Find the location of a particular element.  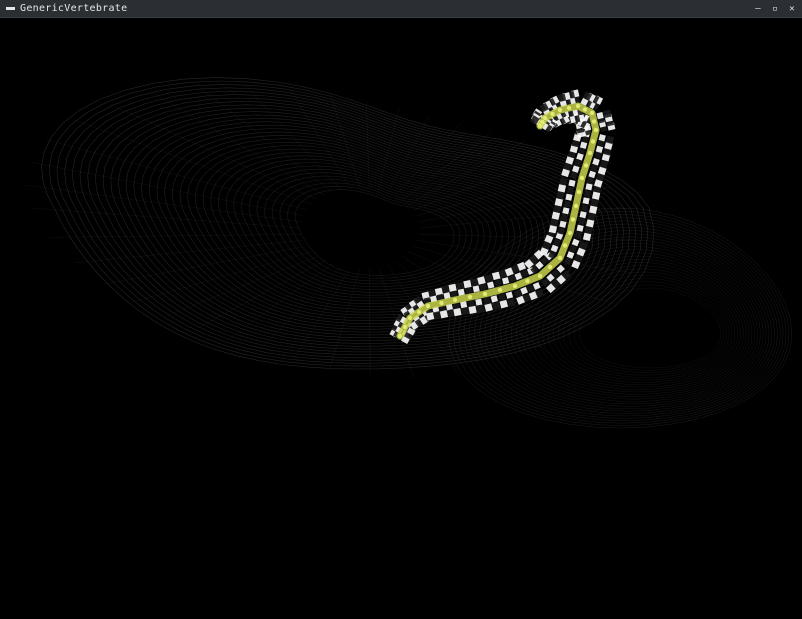

close-button: ✕ is located at coordinates (792, 9).